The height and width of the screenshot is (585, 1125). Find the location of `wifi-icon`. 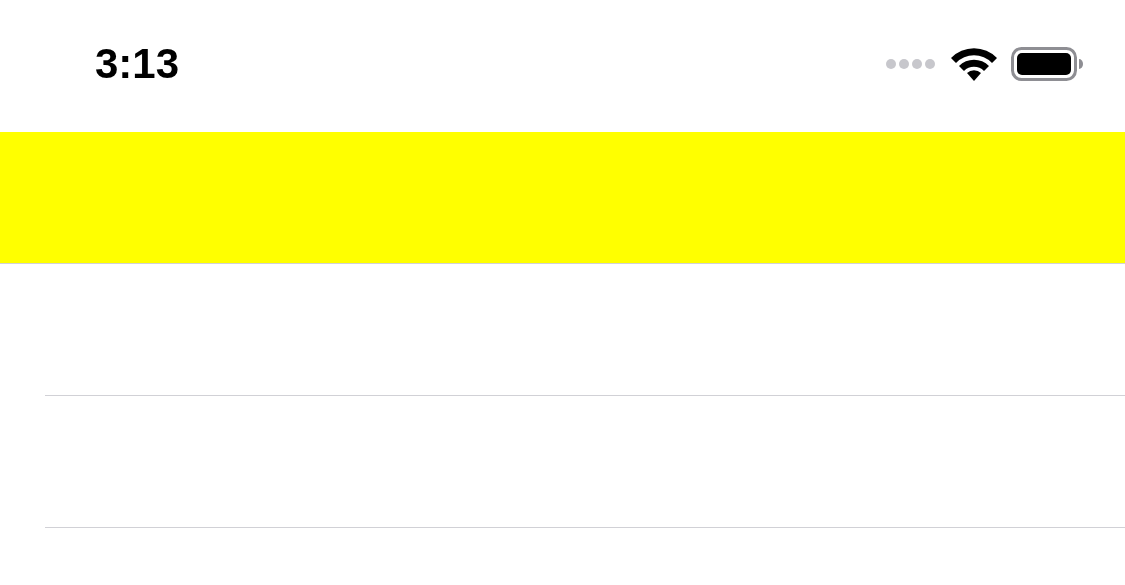

wifi-icon is located at coordinates (974, 64).